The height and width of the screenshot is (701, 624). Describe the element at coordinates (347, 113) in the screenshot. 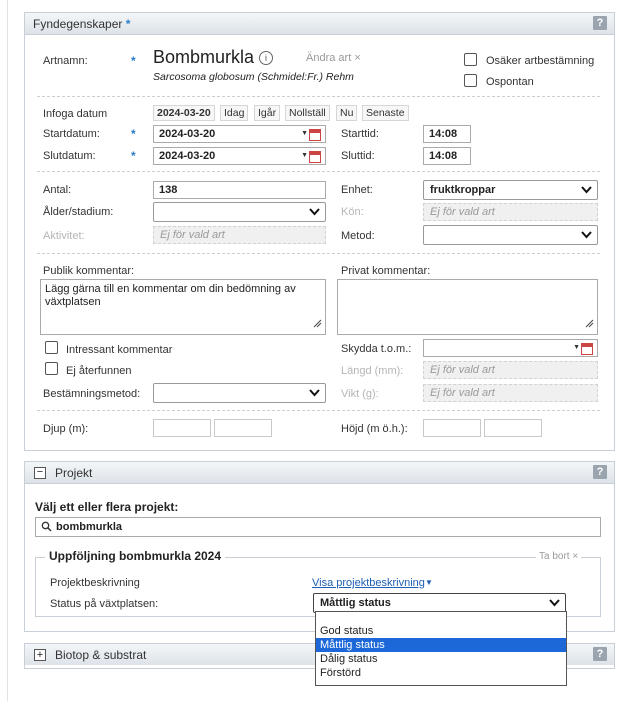

I see `date-button-nu: Nu` at that location.